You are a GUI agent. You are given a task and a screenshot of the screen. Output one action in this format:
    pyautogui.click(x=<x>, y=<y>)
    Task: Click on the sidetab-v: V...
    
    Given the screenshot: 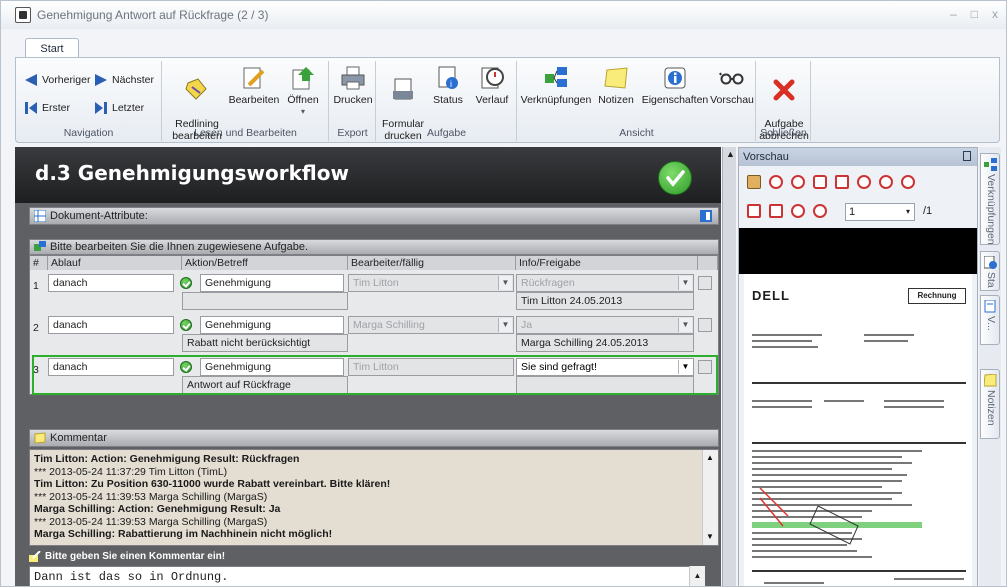 What is the action you would take?
    pyautogui.click(x=990, y=320)
    